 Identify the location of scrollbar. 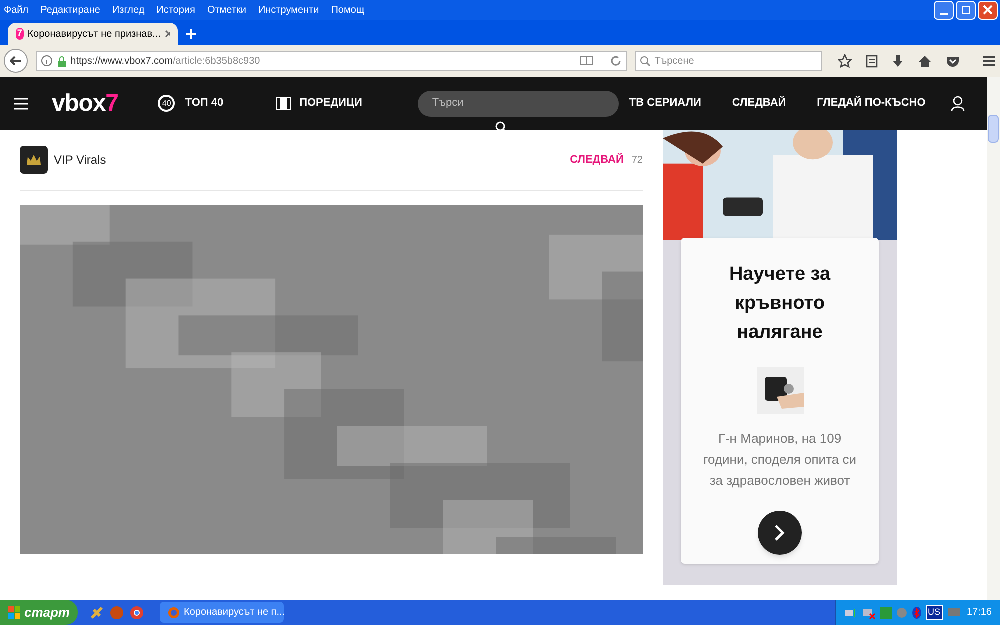
(993, 338).